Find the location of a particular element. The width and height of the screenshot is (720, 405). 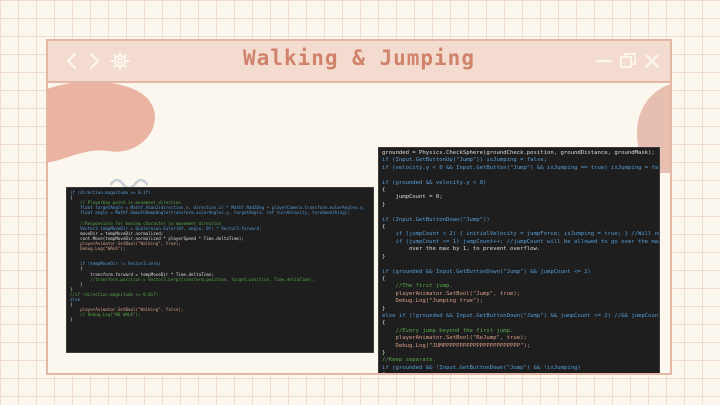

window-title: Walking & Jumping is located at coordinates (359, 58).